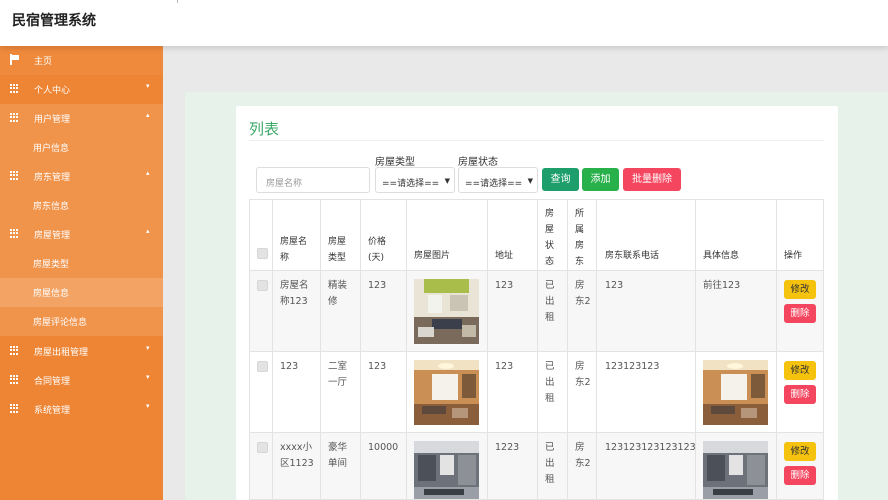 This screenshot has width=888, height=500. What do you see at coordinates (61, 353) in the screenshot?
I see `sidebar-item-label: 房屋出租管理` at bounding box center [61, 353].